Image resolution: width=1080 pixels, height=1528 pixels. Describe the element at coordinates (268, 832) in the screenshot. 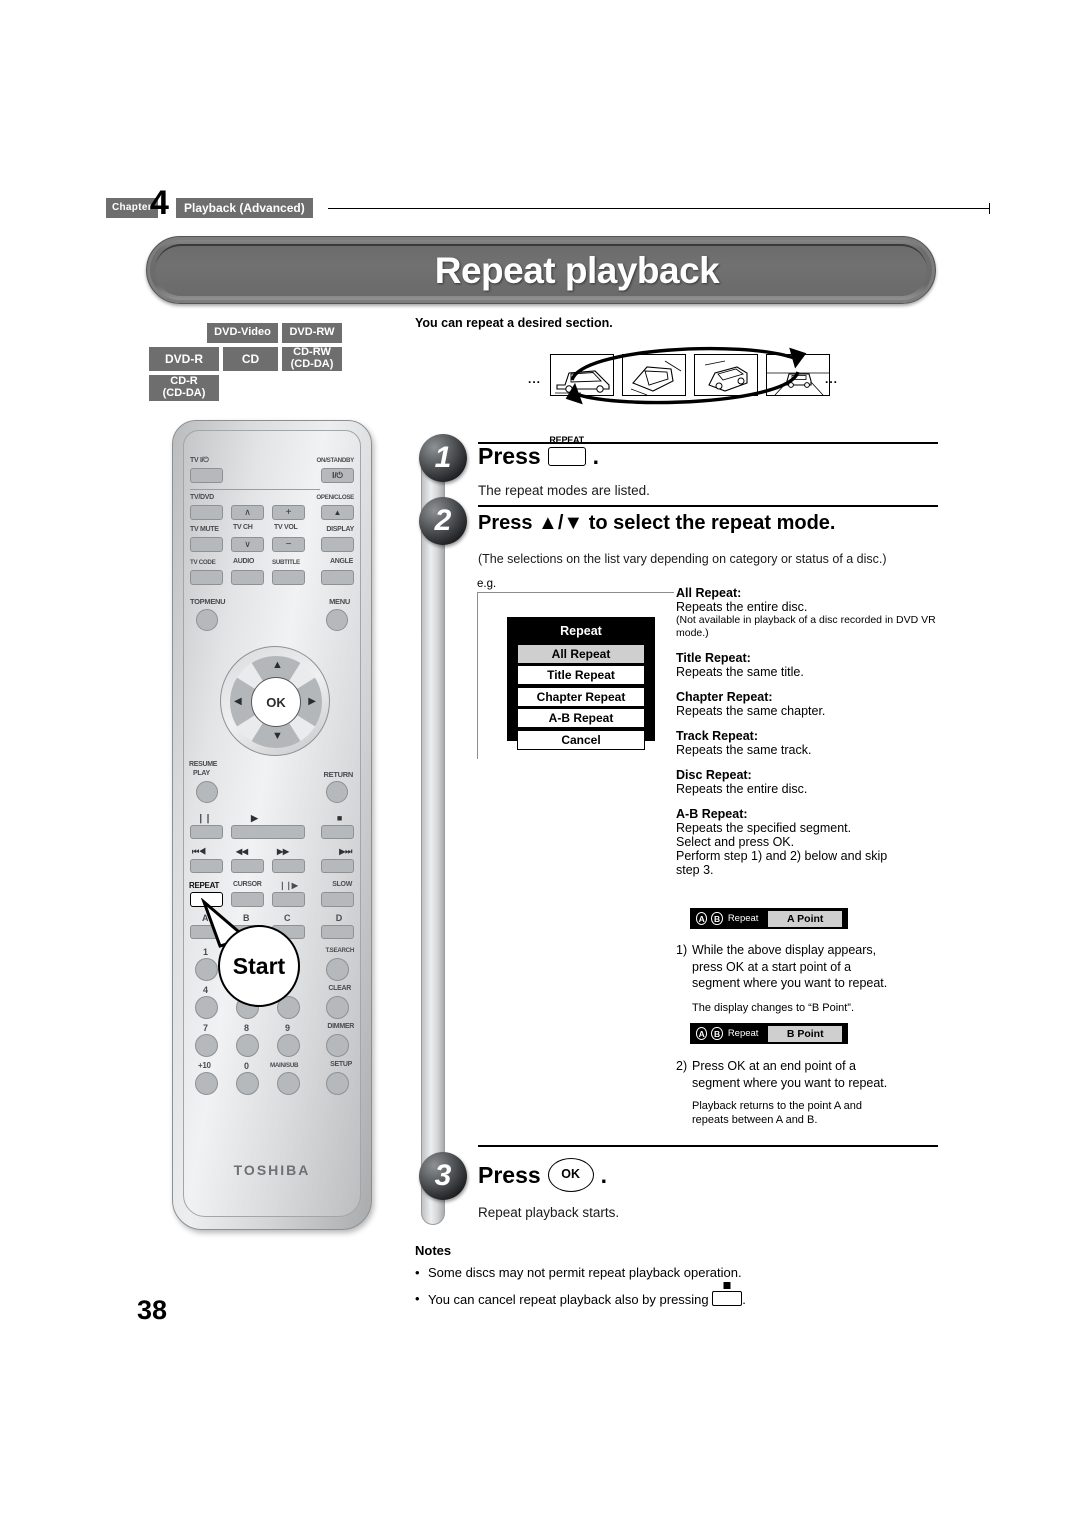

I see `button-play` at that location.